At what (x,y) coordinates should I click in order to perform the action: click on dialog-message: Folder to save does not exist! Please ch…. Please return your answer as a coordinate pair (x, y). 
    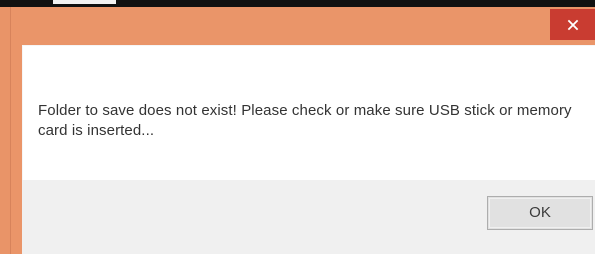
    Looking at the image, I should click on (305, 120).